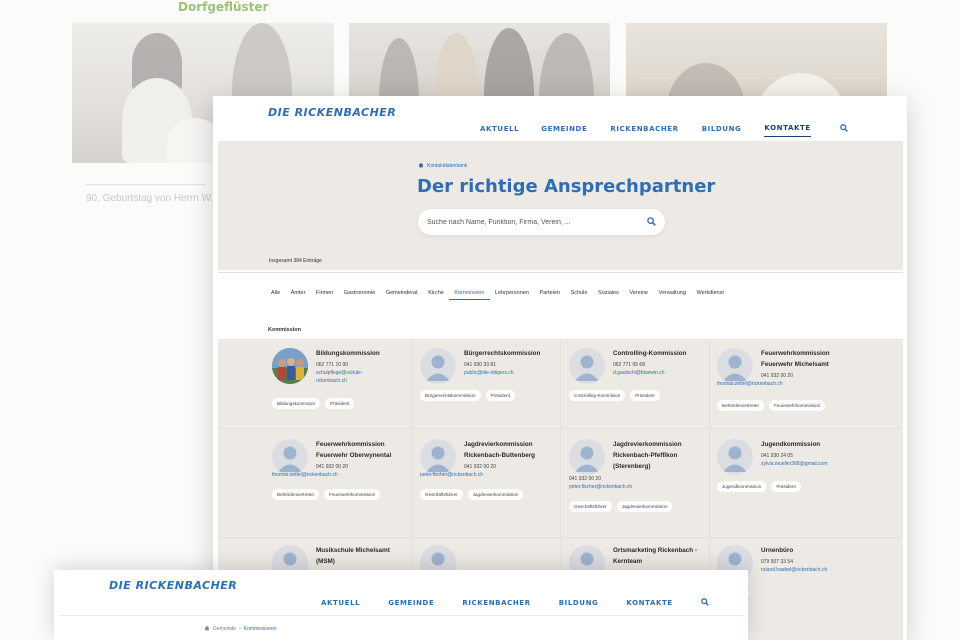 This screenshot has height=640, width=960. I want to click on contact-email: roland.haebel@rickenbach.ch, so click(815, 570).